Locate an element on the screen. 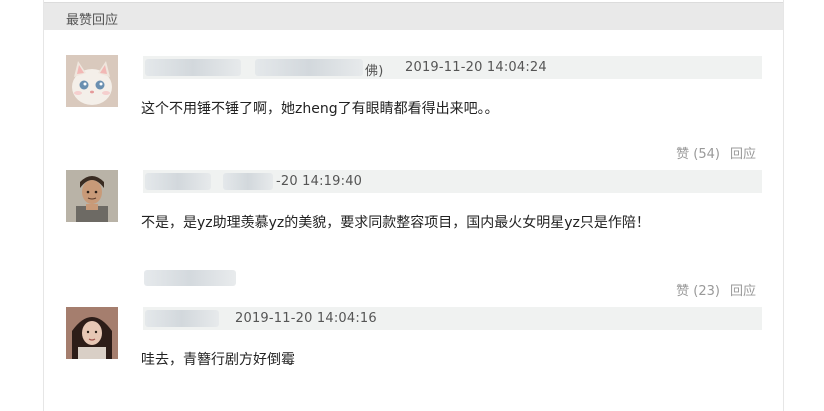  comment-actions: 赞 (54) 回应 is located at coordinates (716, 152).